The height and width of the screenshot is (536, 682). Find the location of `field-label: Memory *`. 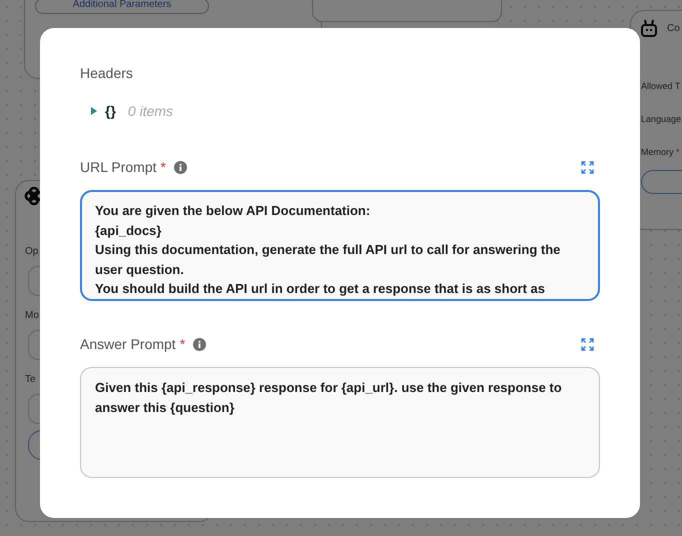

field-label: Memory * is located at coordinates (660, 152).